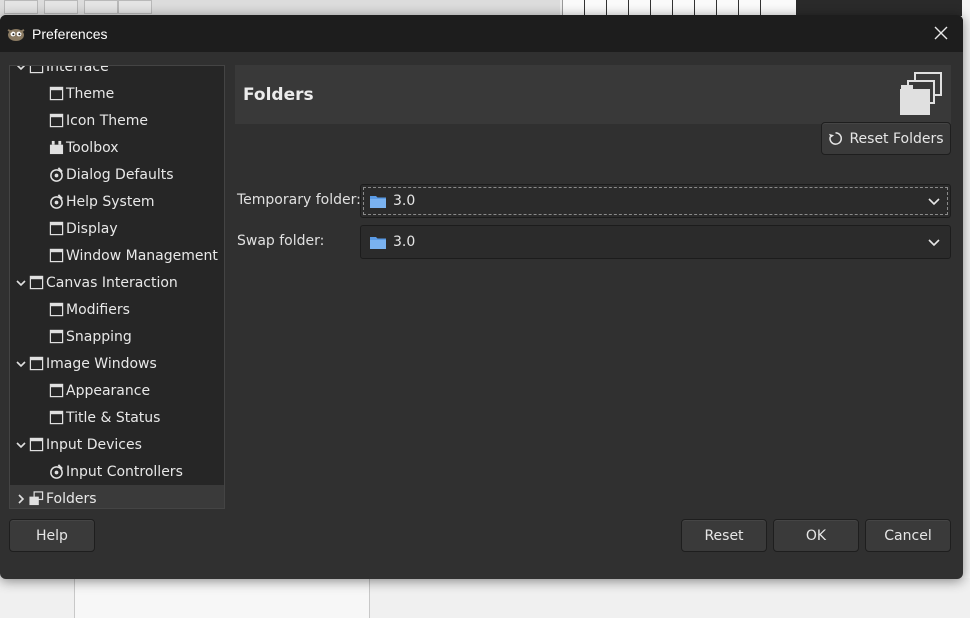 This screenshot has height=618, width=970. What do you see at coordinates (36, 364) in the screenshot?
I see `image-windows-icon` at bounding box center [36, 364].